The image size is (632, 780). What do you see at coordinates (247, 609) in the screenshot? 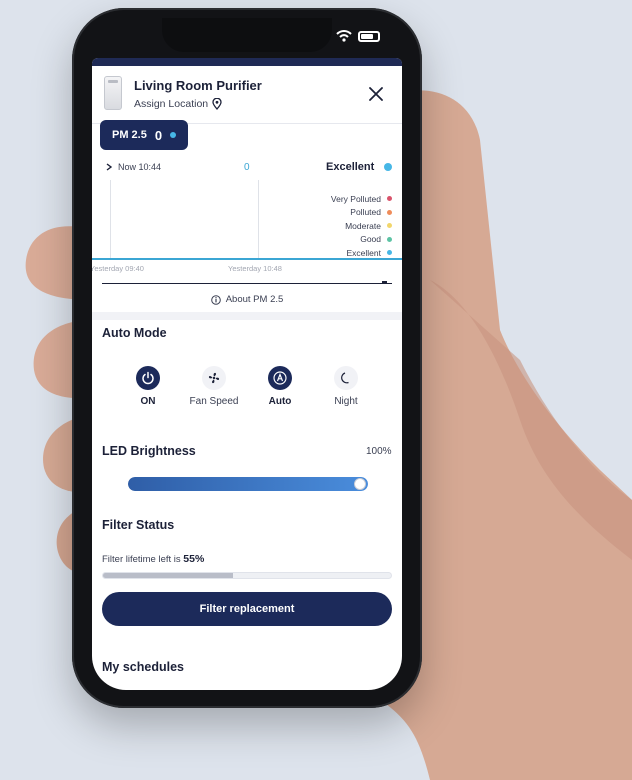
I see `filter-replacement-button: Filter replacement` at bounding box center [247, 609].